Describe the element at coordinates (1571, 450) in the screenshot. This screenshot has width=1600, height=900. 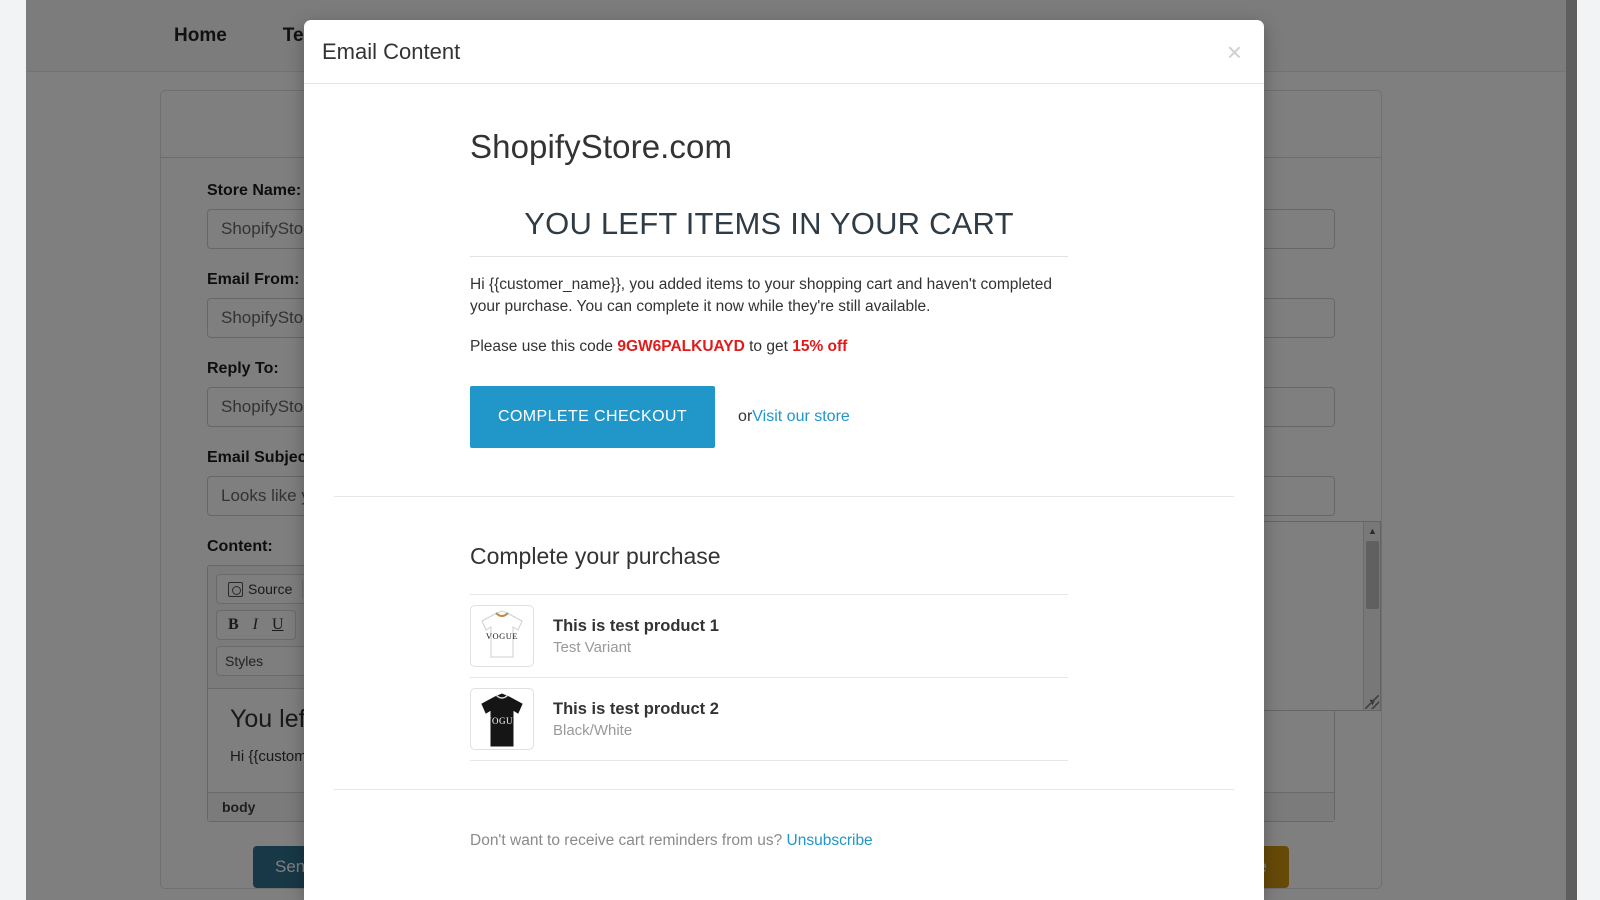
I see `window-scrollbar` at that location.